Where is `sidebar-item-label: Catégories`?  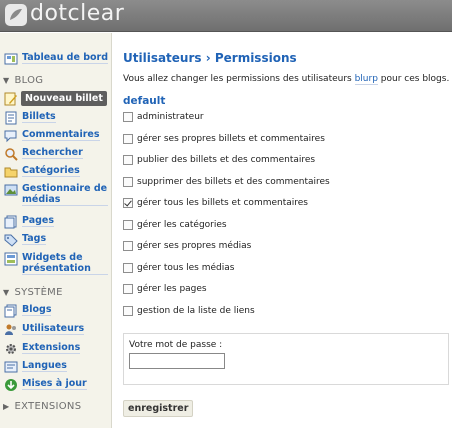 sidebar-item-label: Catégories is located at coordinates (51, 171).